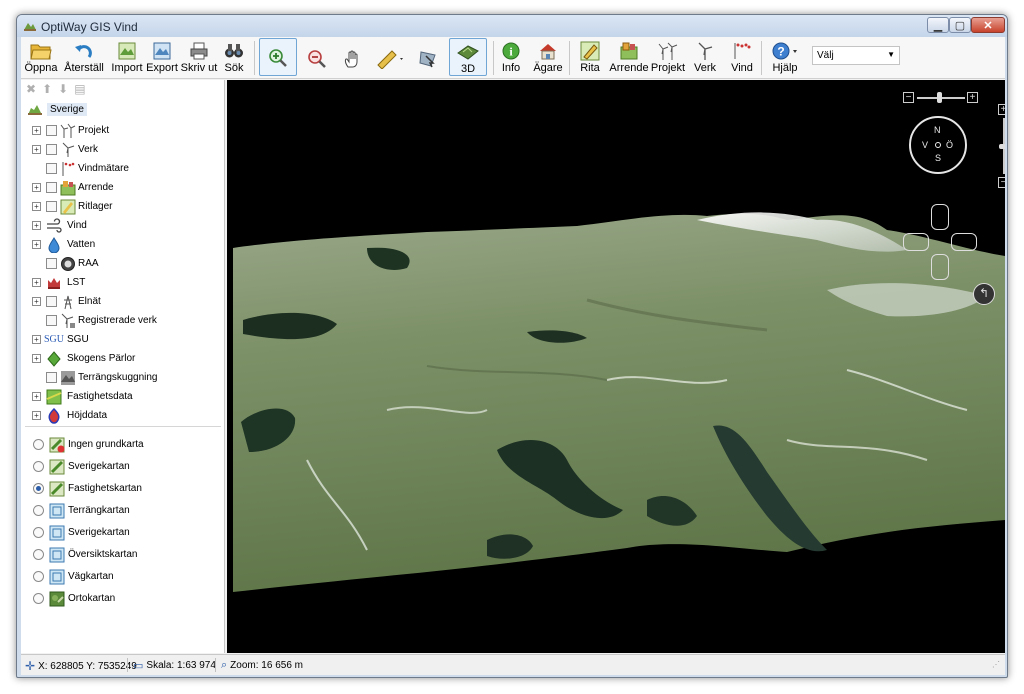 The image size is (1024, 694). Describe the element at coordinates (127, 57) in the screenshot. I see `import-button: Import` at that location.